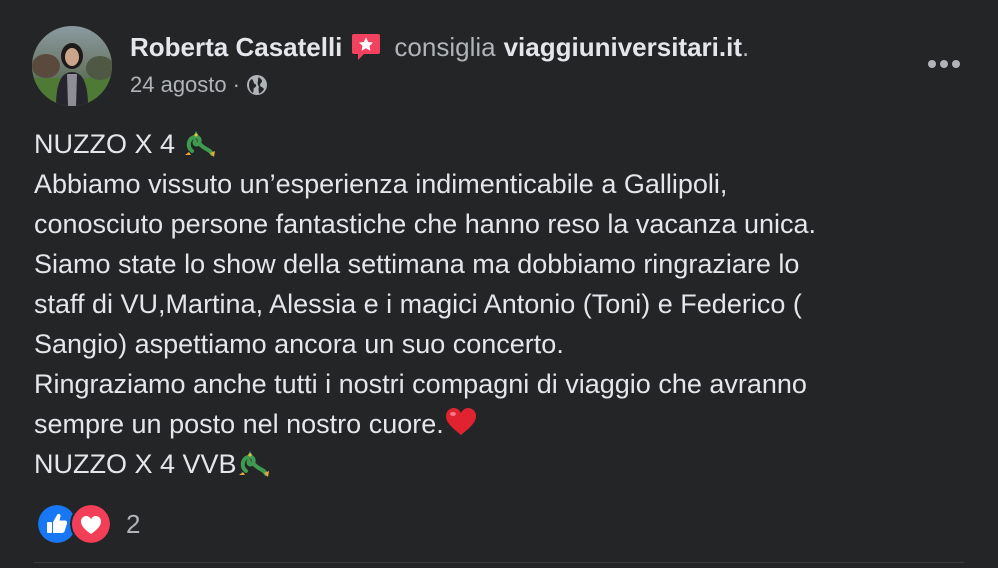  I want to click on page-name-link: viaggiuniversitari.it, so click(623, 47).